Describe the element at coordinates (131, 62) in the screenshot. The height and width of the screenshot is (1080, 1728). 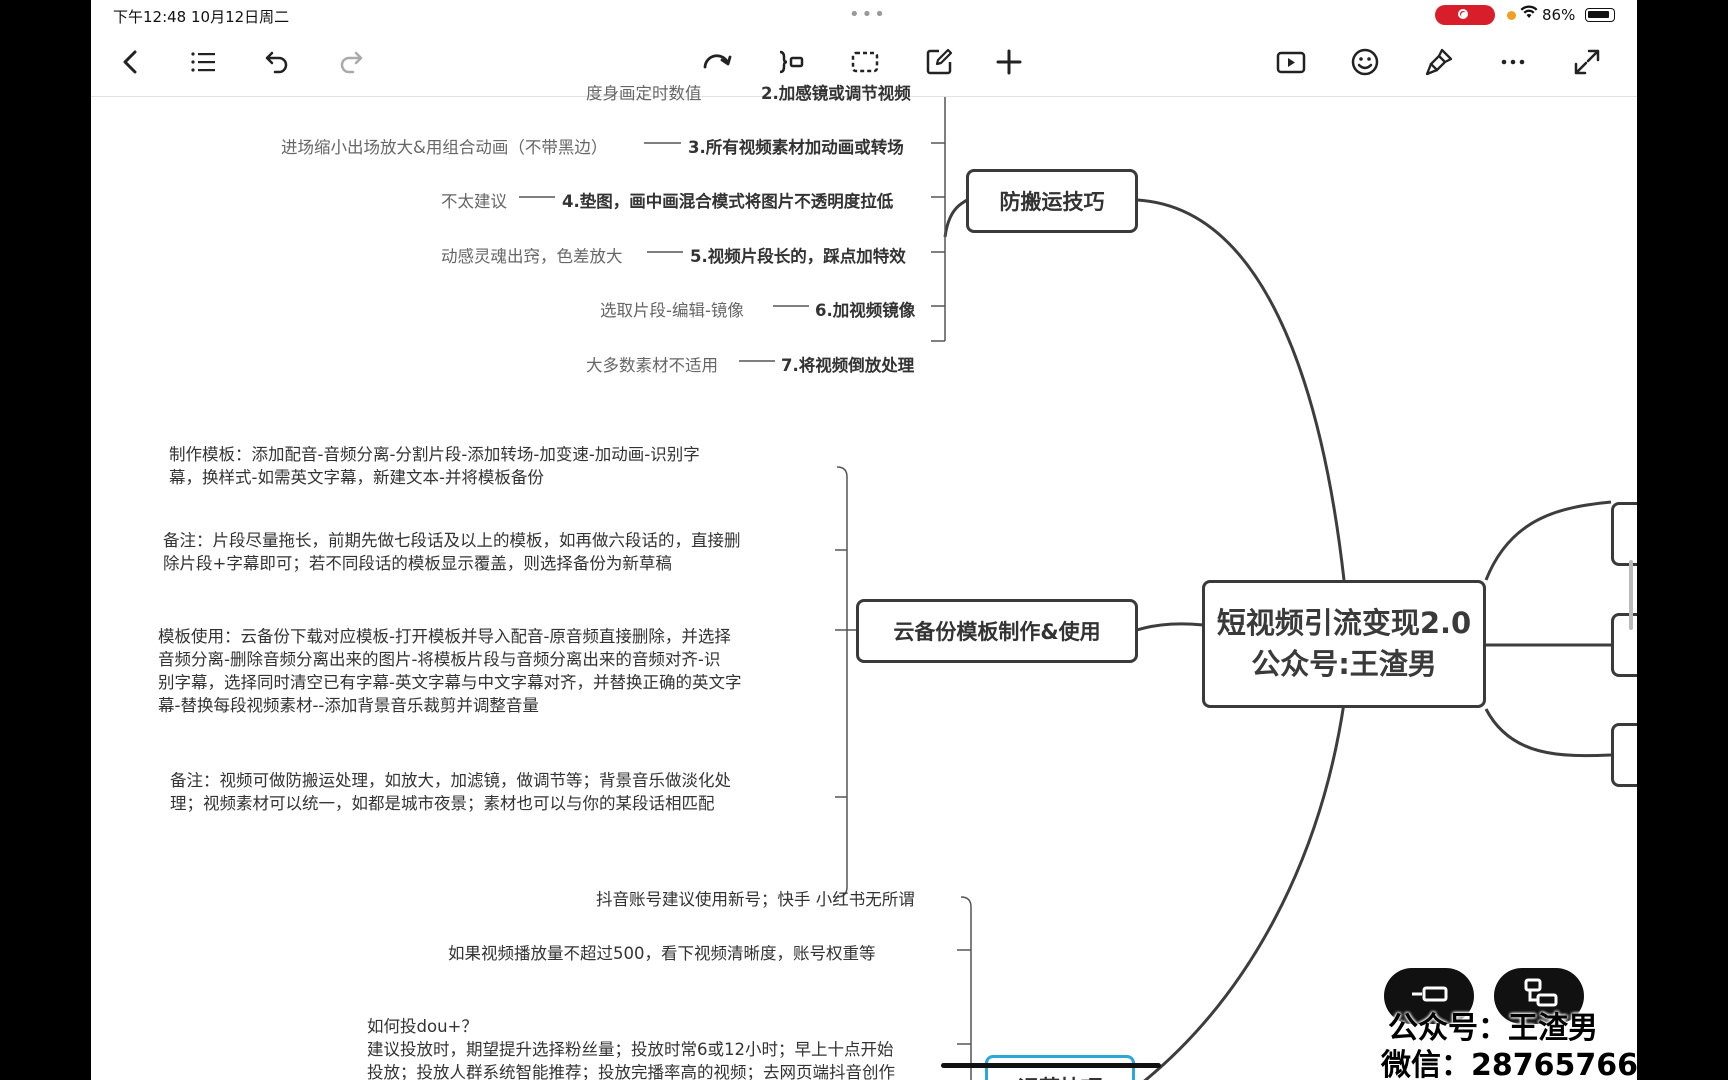
I see `back-icon` at that location.